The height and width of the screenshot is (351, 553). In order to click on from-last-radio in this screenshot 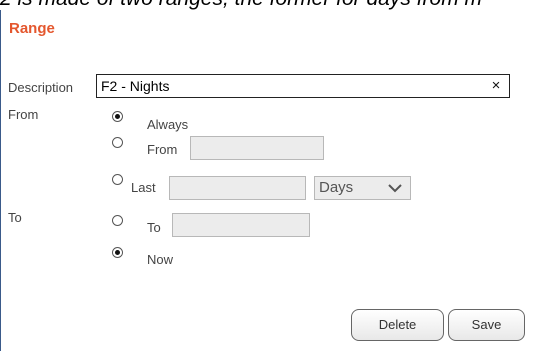, I will do `click(117, 179)`.